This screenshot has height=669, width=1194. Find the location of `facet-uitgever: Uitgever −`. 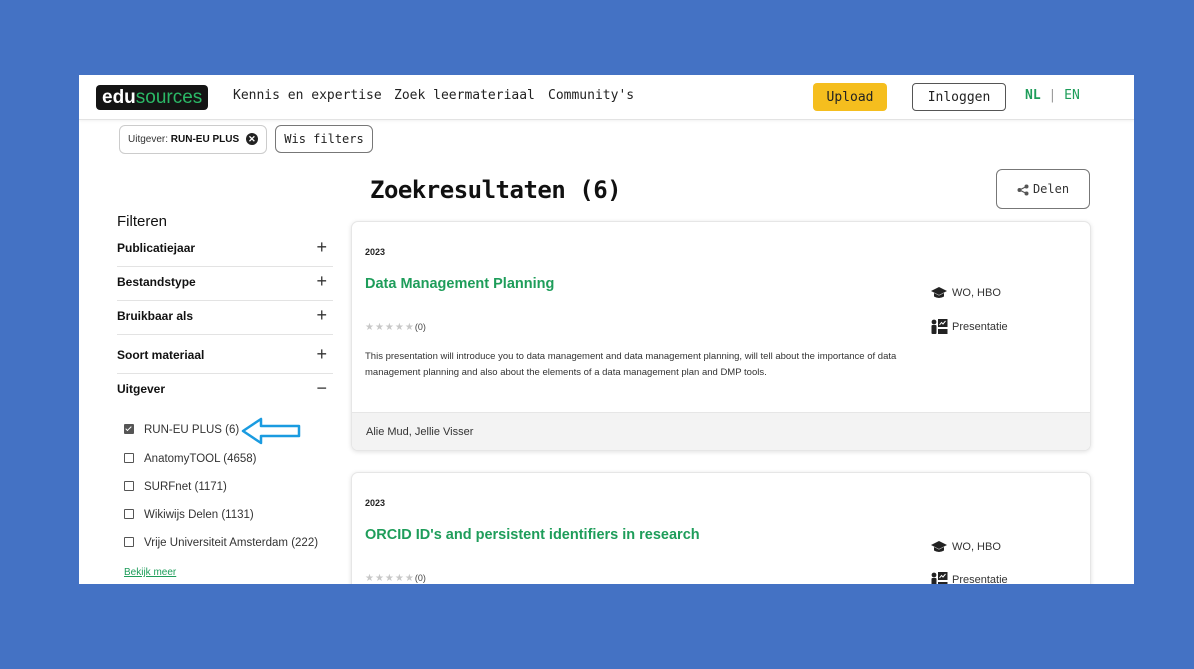

facet-uitgever: Uitgever − is located at coordinates (225, 390).